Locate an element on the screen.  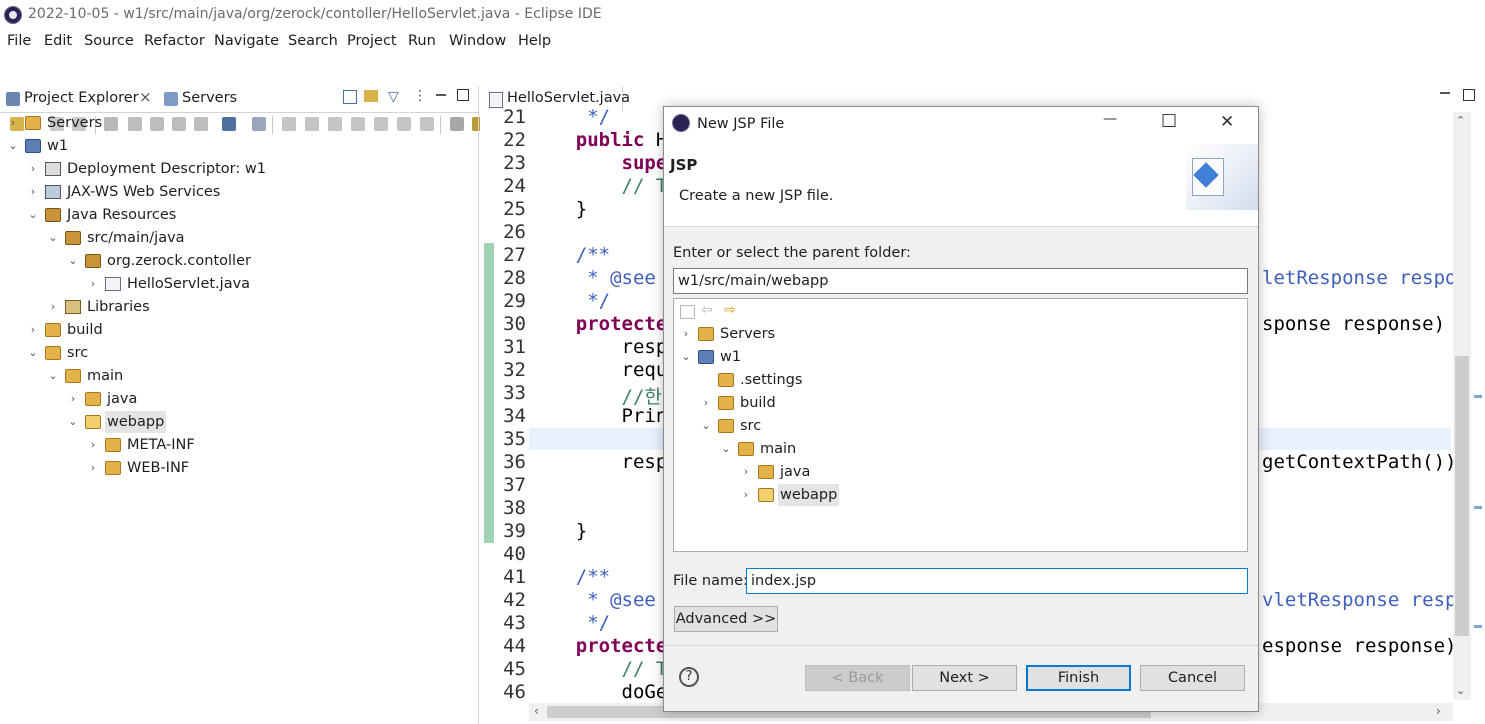
back-arrow-icon: ⇦ is located at coordinates (707, 310).